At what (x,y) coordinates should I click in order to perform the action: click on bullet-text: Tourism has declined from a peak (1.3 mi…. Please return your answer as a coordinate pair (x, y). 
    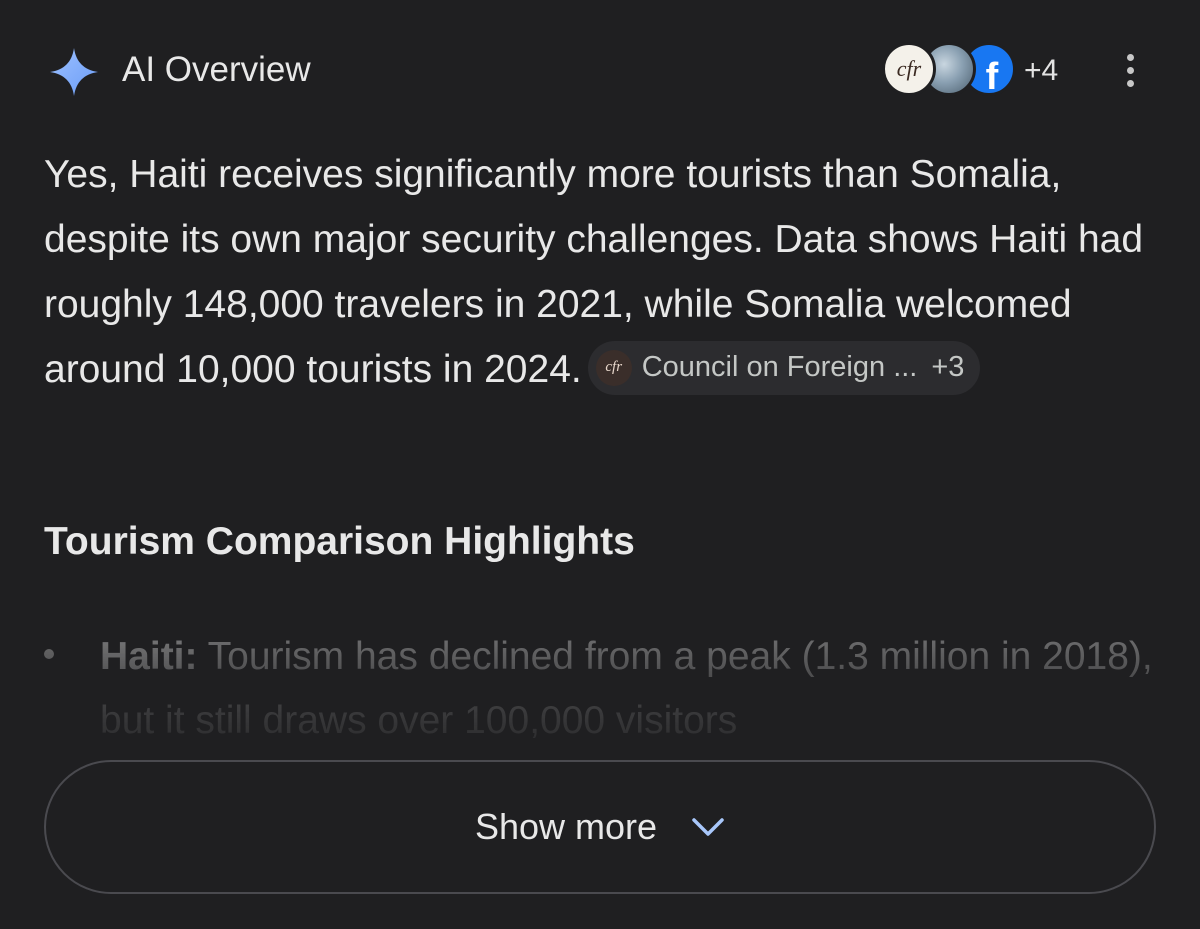
    Looking at the image, I should click on (626, 688).